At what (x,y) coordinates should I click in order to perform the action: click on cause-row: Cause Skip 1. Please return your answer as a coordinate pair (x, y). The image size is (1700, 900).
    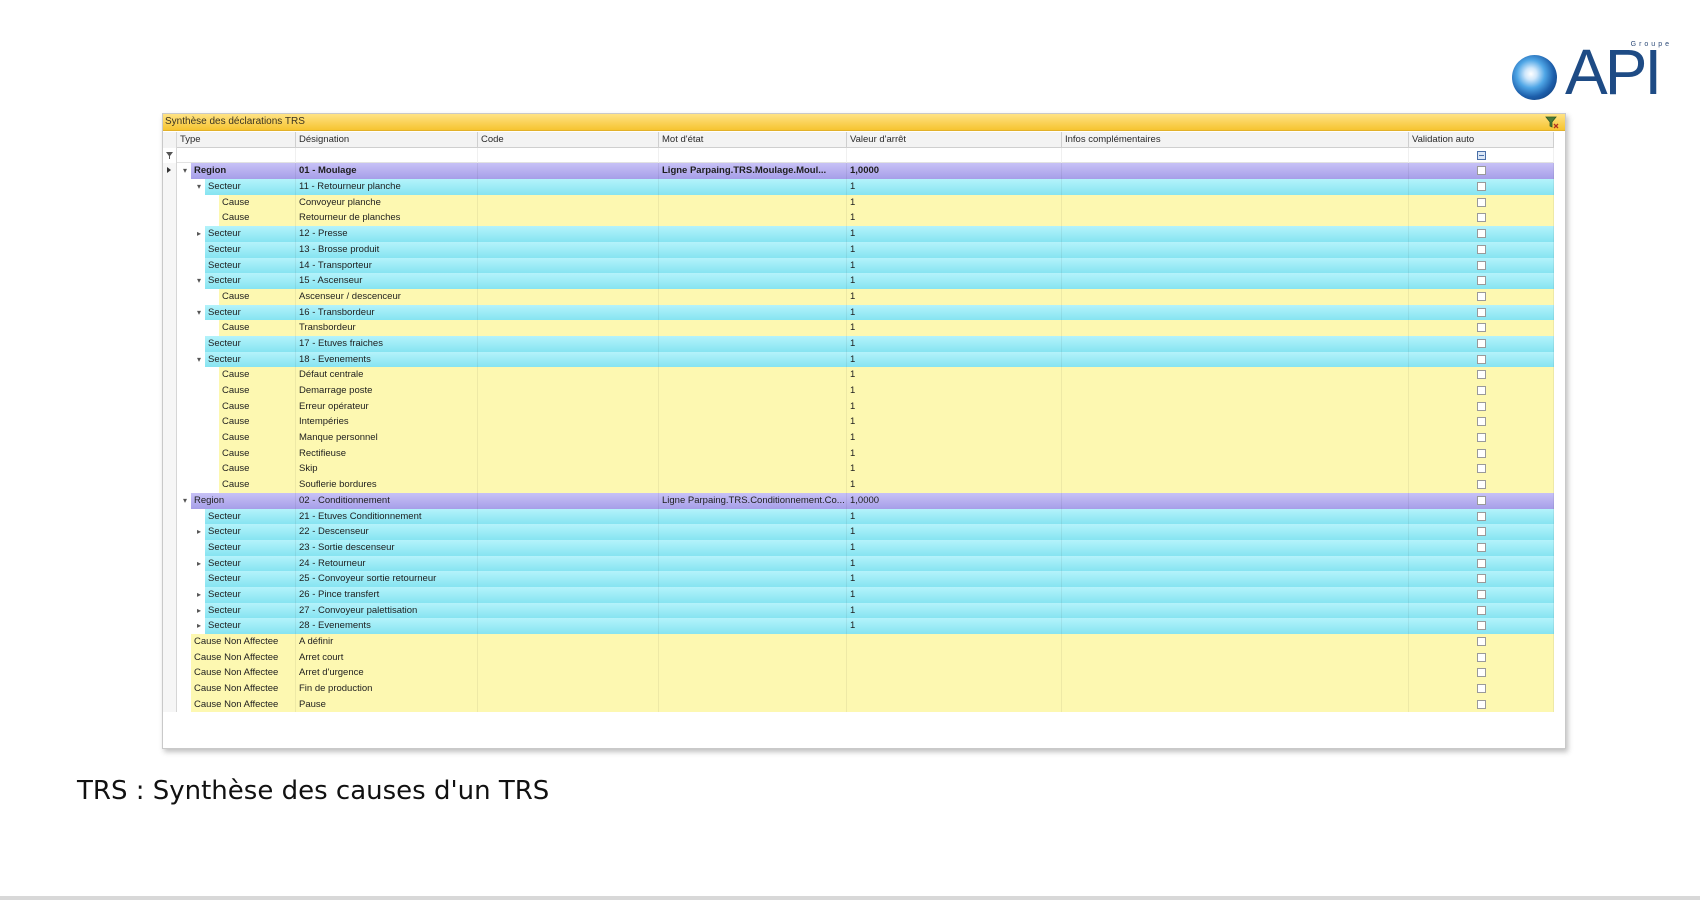
    Looking at the image, I should click on (864, 469).